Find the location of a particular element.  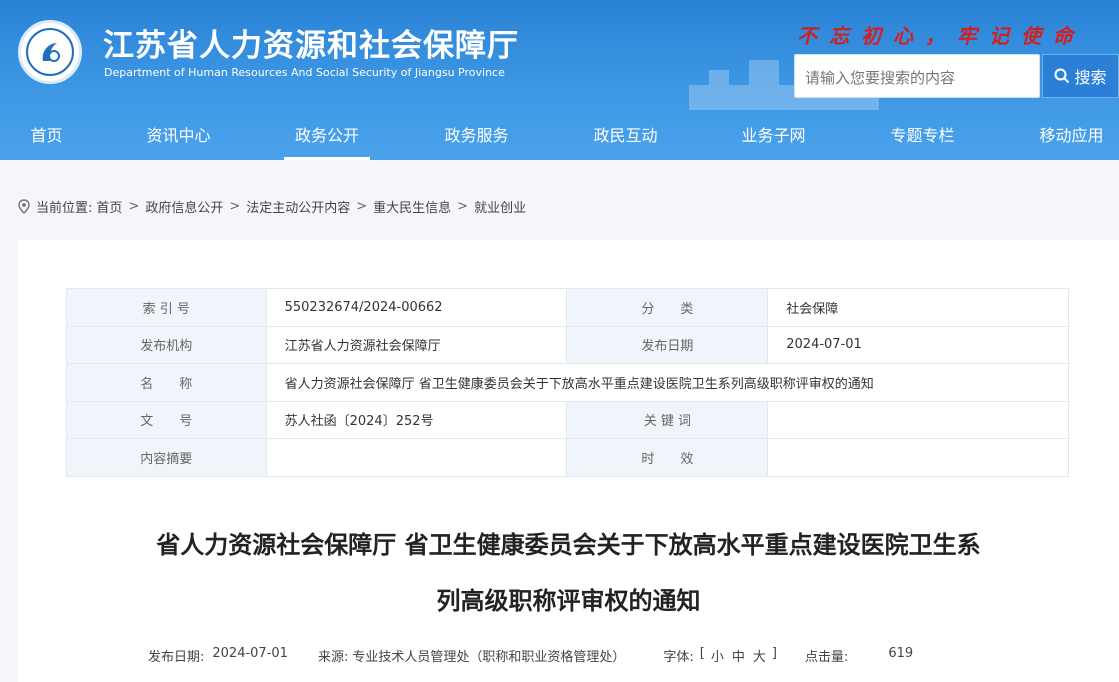

meta-label-validity: 时 效 is located at coordinates (667, 457).